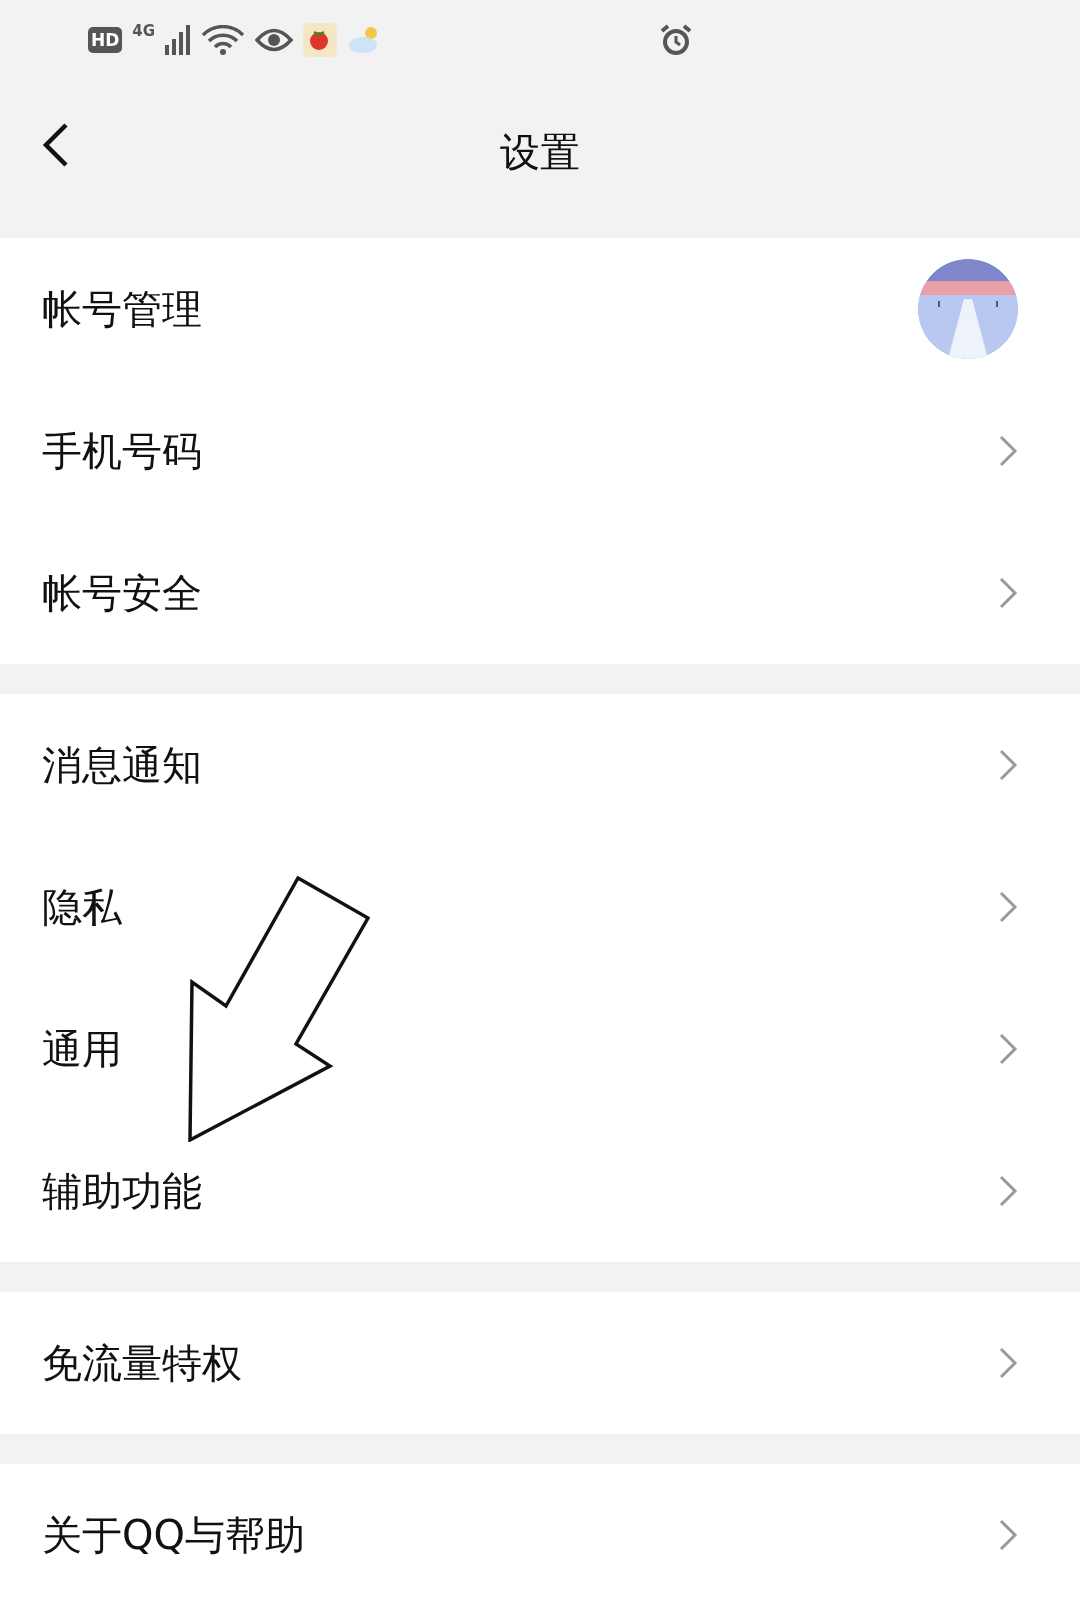 The image size is (1080, 1600). I want to click on wifi-icon, so click(223, 40).